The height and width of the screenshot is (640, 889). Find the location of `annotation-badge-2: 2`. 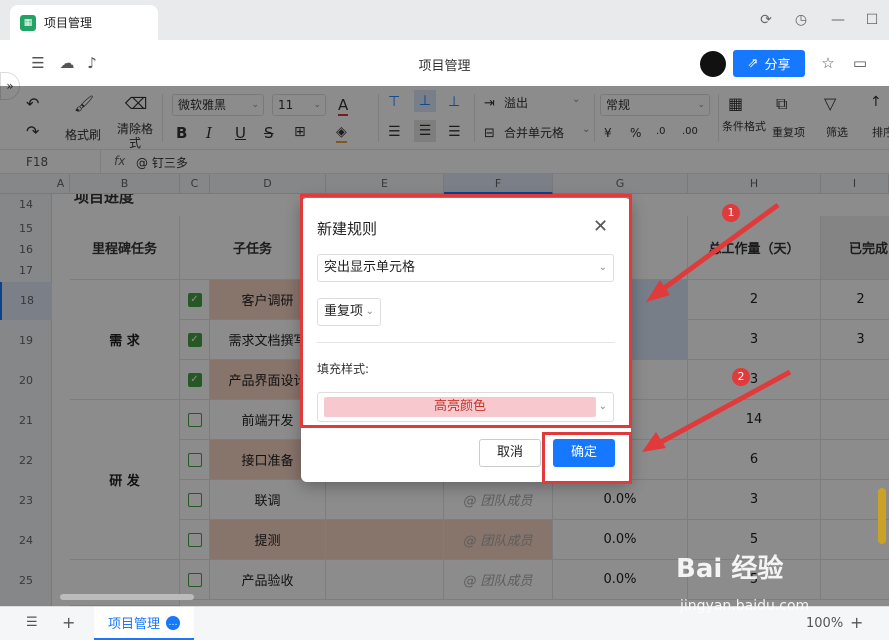

annotation-badge-2: 2 is located at coordinates (741, 377).